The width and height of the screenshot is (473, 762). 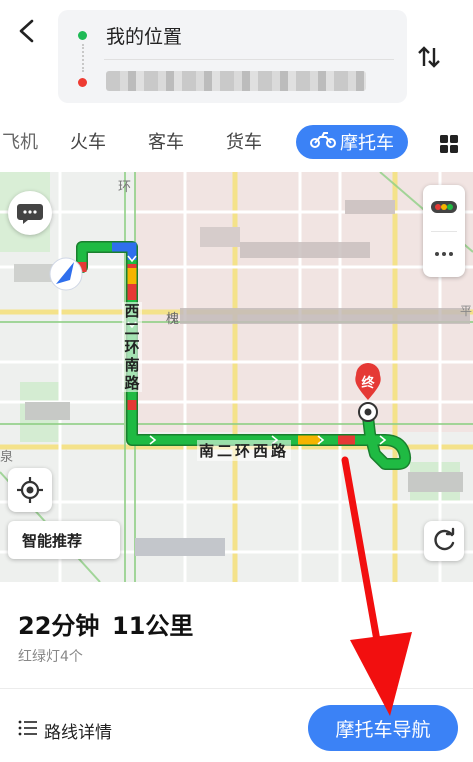 I want to click on tab-motorcycle: 摩托车, so click(x=352, y=142).